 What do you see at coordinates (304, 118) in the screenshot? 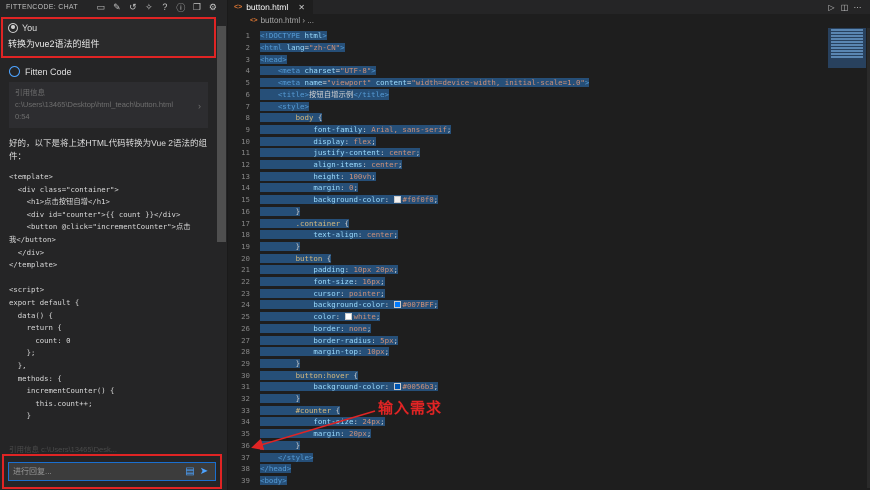
I see `code-token: body` at bounding box center [304, 118].